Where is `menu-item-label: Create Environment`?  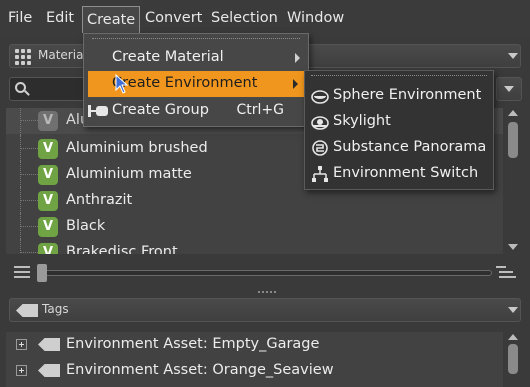 menu-item-label: Create Environment is located at coordinates (185, 83).